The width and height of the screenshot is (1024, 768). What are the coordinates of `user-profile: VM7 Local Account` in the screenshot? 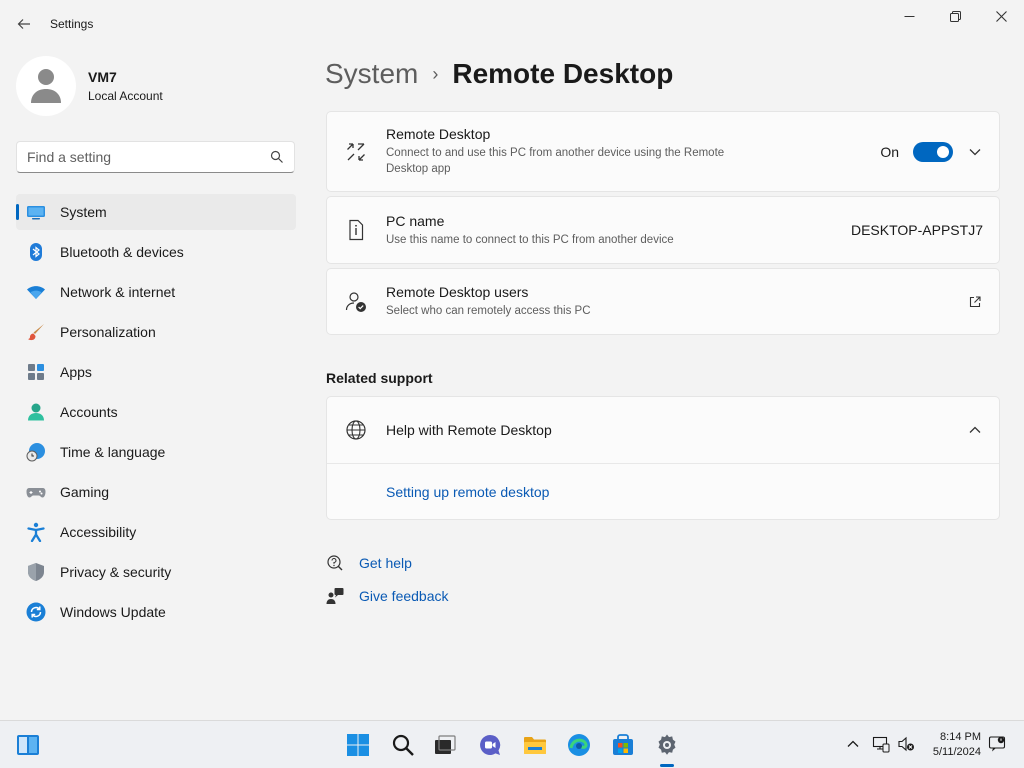 It's located at (89, 86).